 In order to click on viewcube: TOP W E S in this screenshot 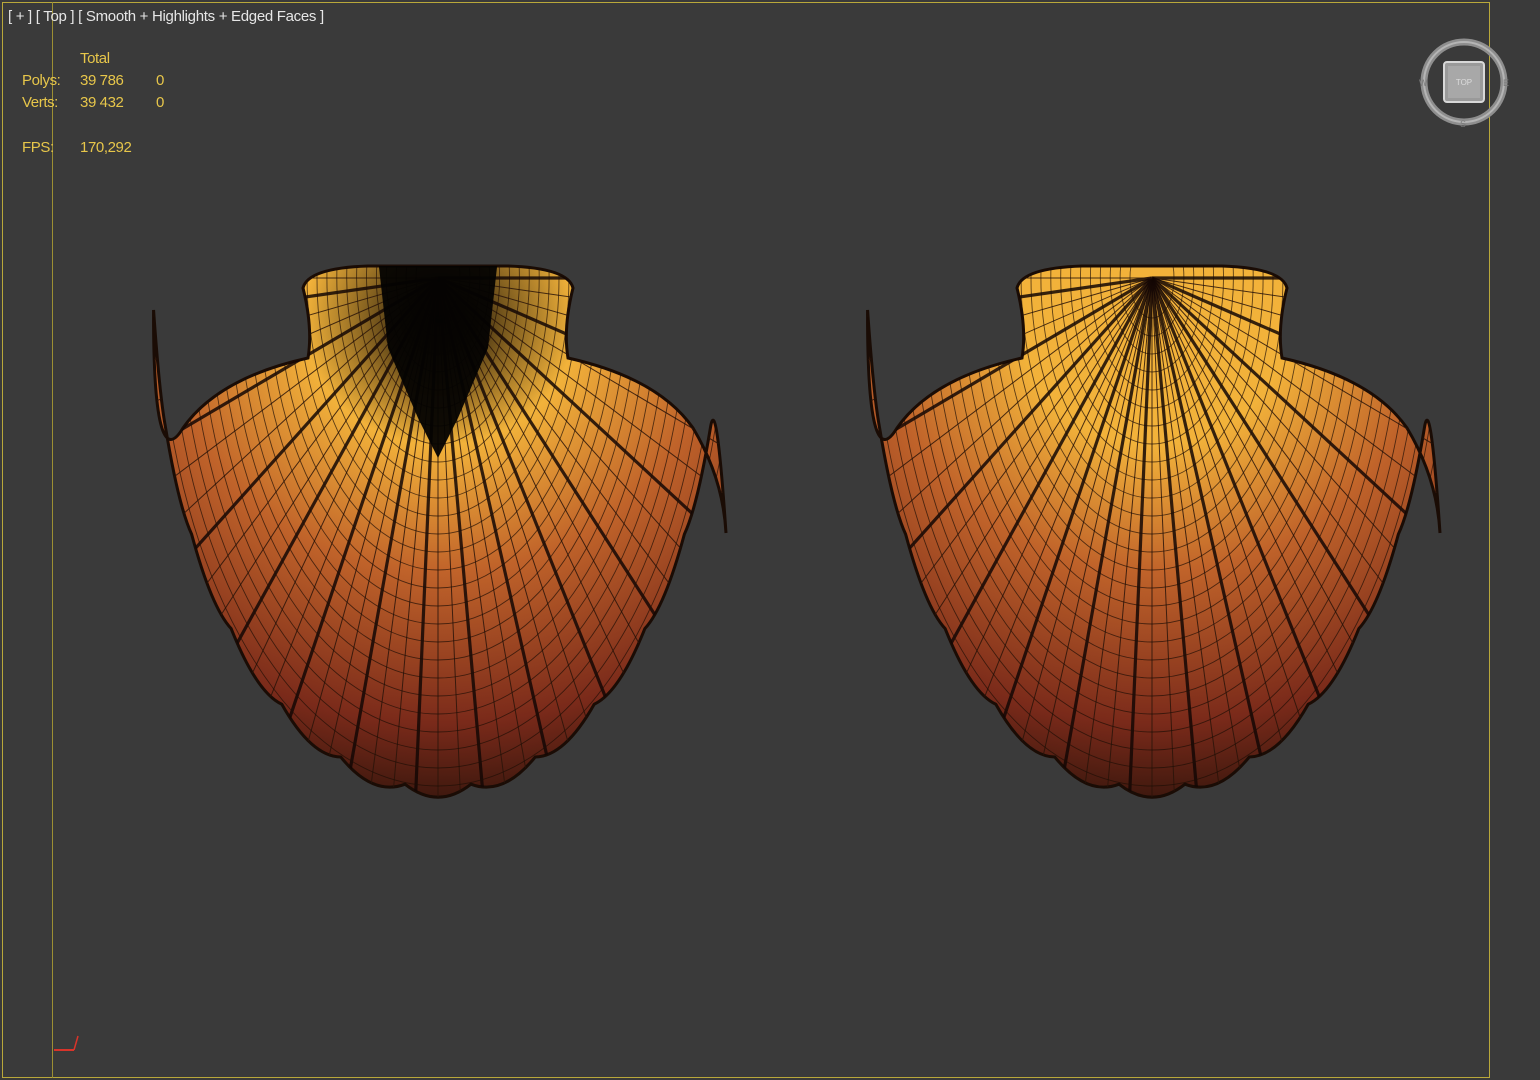, I will do `click(1464, 82)`.